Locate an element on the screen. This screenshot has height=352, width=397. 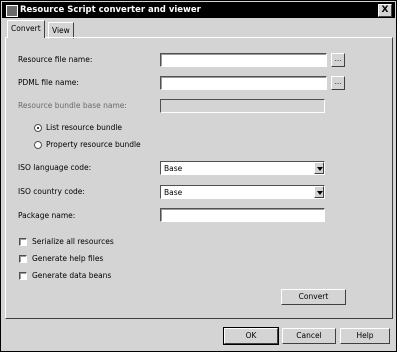
app-icon is located at coordinates (12, 11).